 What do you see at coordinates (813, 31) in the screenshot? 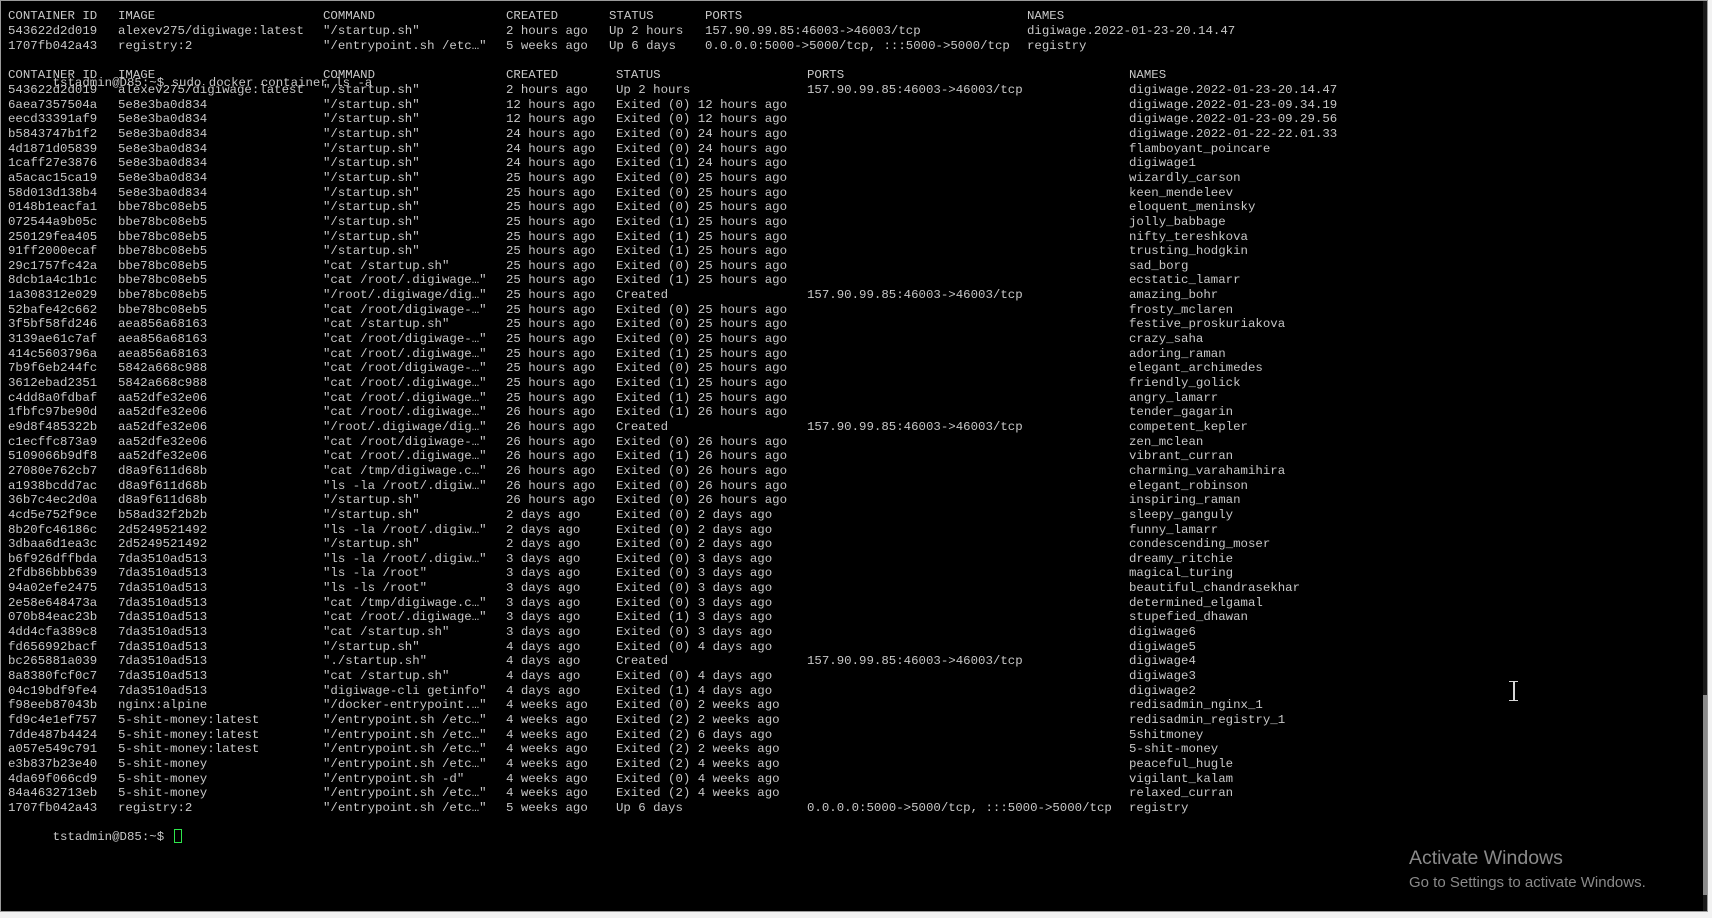
I see `upper-table-ports: 157.90.99.85:46003->46003/tcp` at bounding box center [813, 31].